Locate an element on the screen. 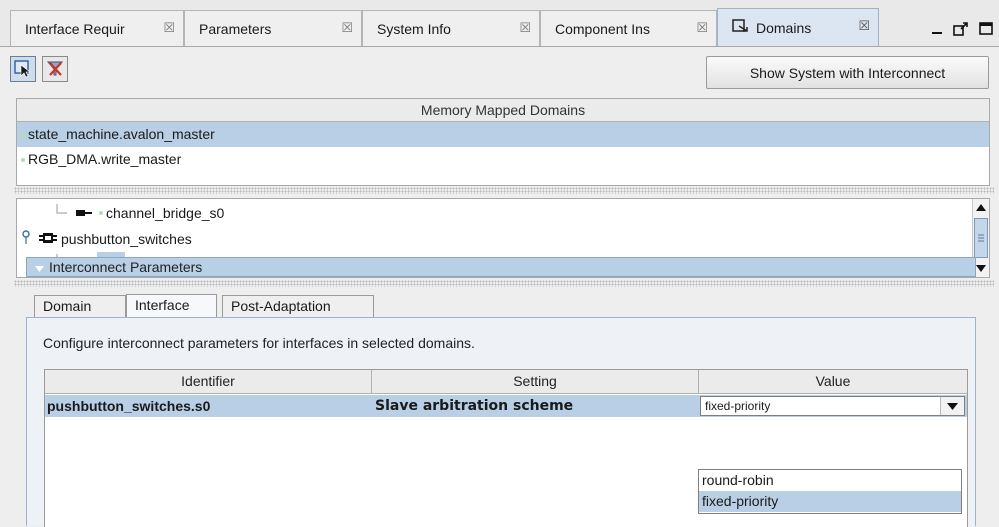 Image resolution: width=999 pixels, height=527 pixels. scroll-up-icon is located at coordinates (981, 207).